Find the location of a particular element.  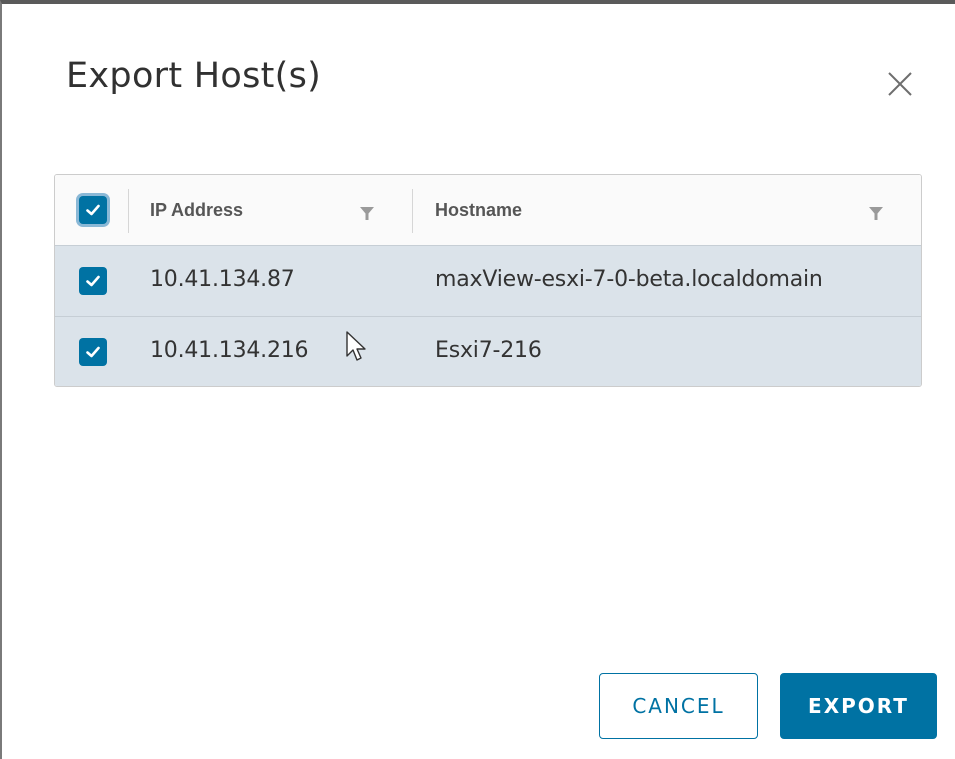

export-button: EXPORT is located at coordinates (858, 706).